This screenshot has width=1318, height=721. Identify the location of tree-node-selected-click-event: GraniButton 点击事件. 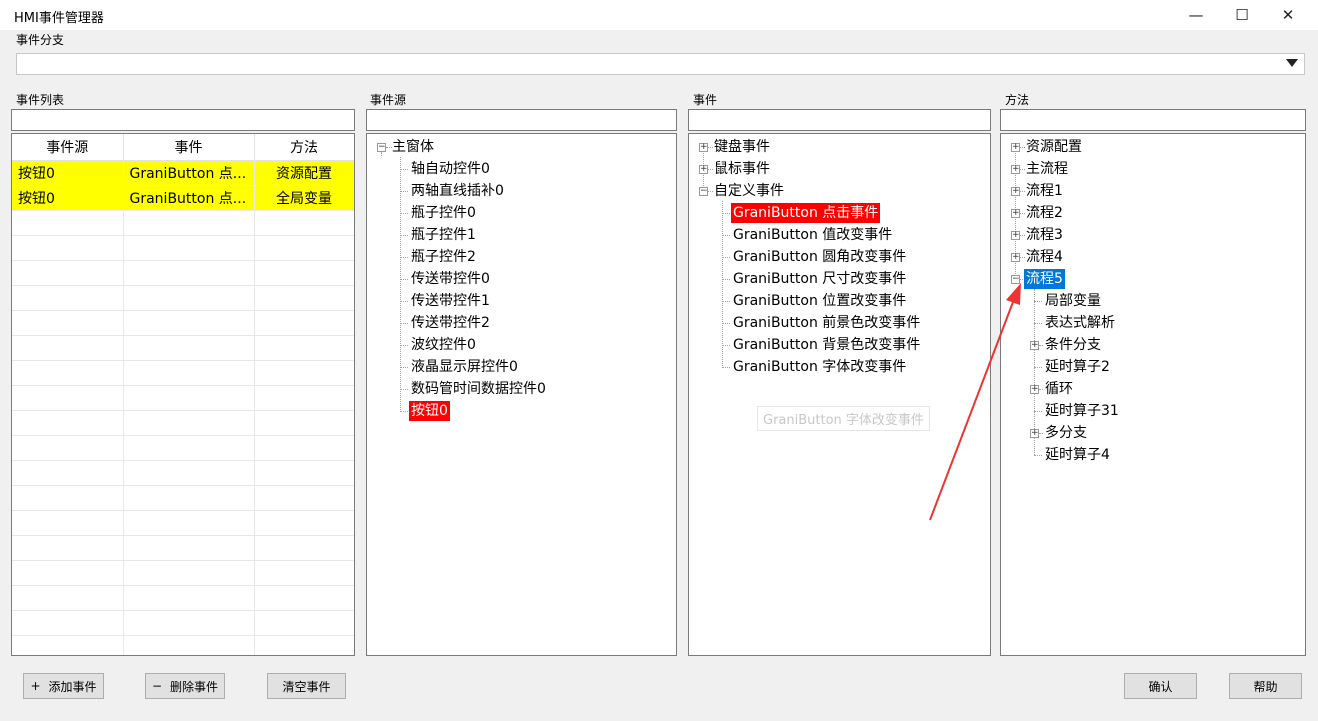
(806, 213).